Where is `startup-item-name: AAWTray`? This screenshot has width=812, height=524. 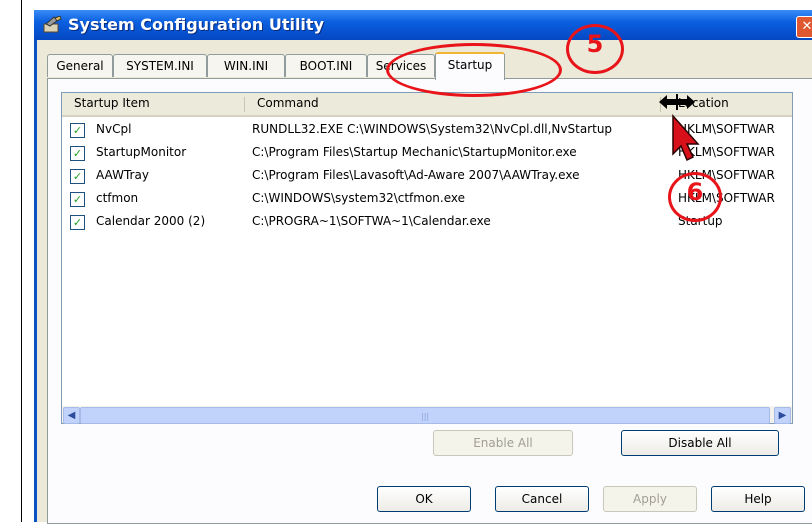
startup-item-name: AAWTray is located at coordinates (122, 175).